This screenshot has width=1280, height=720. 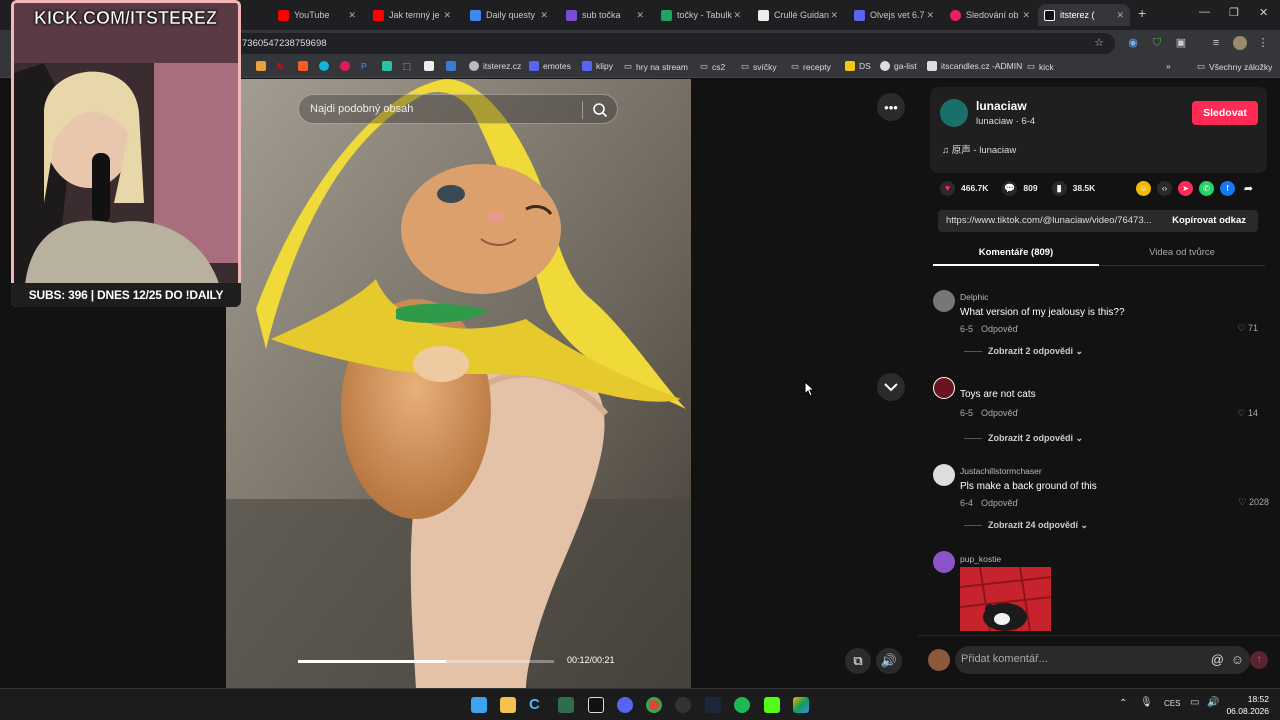 I want to click on menu-icon: ⋮, so click(x=1263, y=43).